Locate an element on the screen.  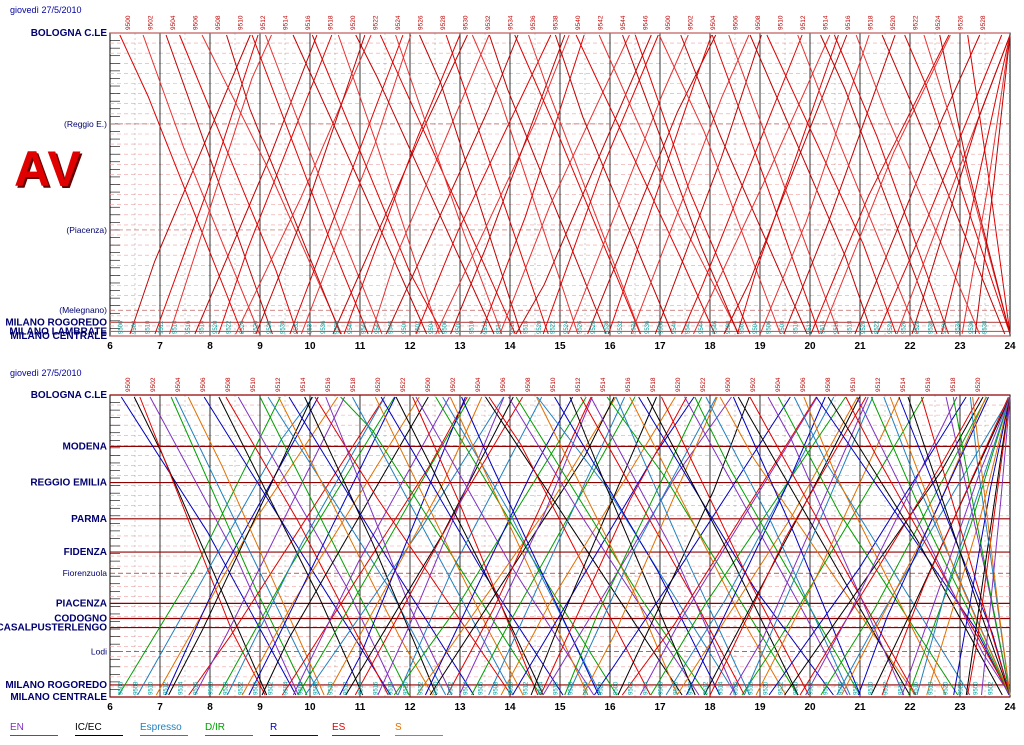
legend-item-s: S is located at coordinates (419, 729).